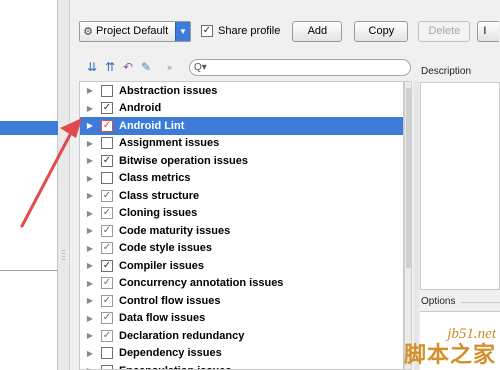 This screenshot has width=500, height=370. Describe the element at coordinates (183, 160) in the screenshot. I see `inspection-label: Bitwise operation issues` at that location.